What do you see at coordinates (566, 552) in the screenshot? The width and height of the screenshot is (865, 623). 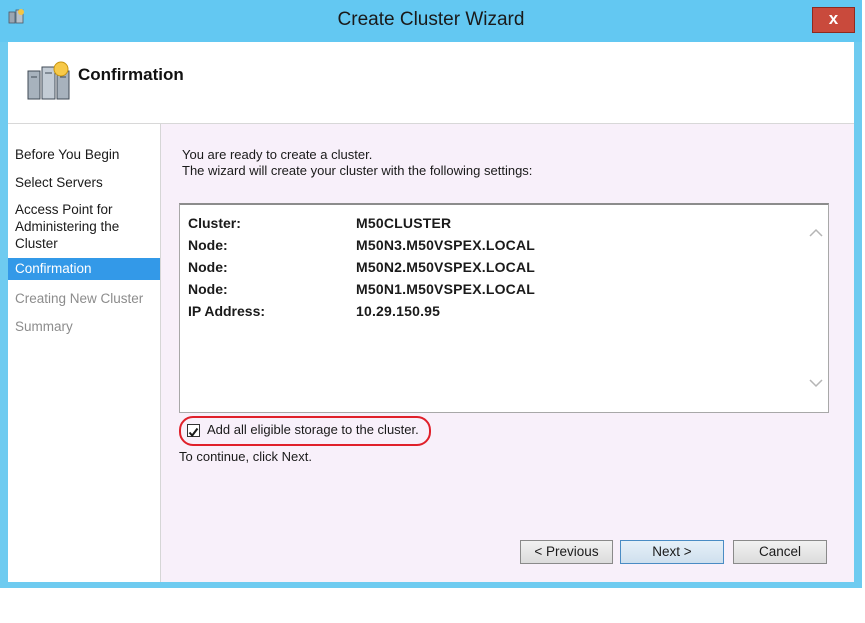 I see `previous-button: < Previous` at bounding box center [566, 552].